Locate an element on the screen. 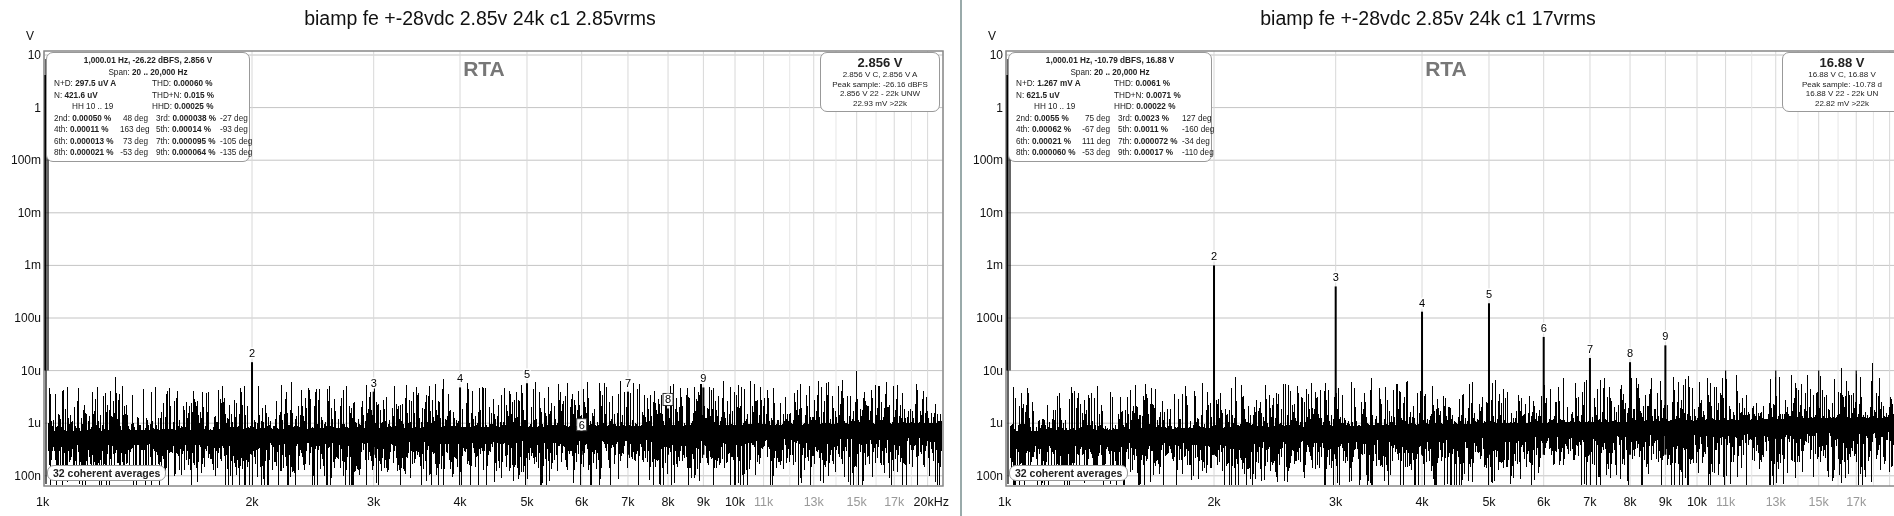 This screenshot has width=1894, height=516. axis-unit: V is located at coordinates (992, 36).